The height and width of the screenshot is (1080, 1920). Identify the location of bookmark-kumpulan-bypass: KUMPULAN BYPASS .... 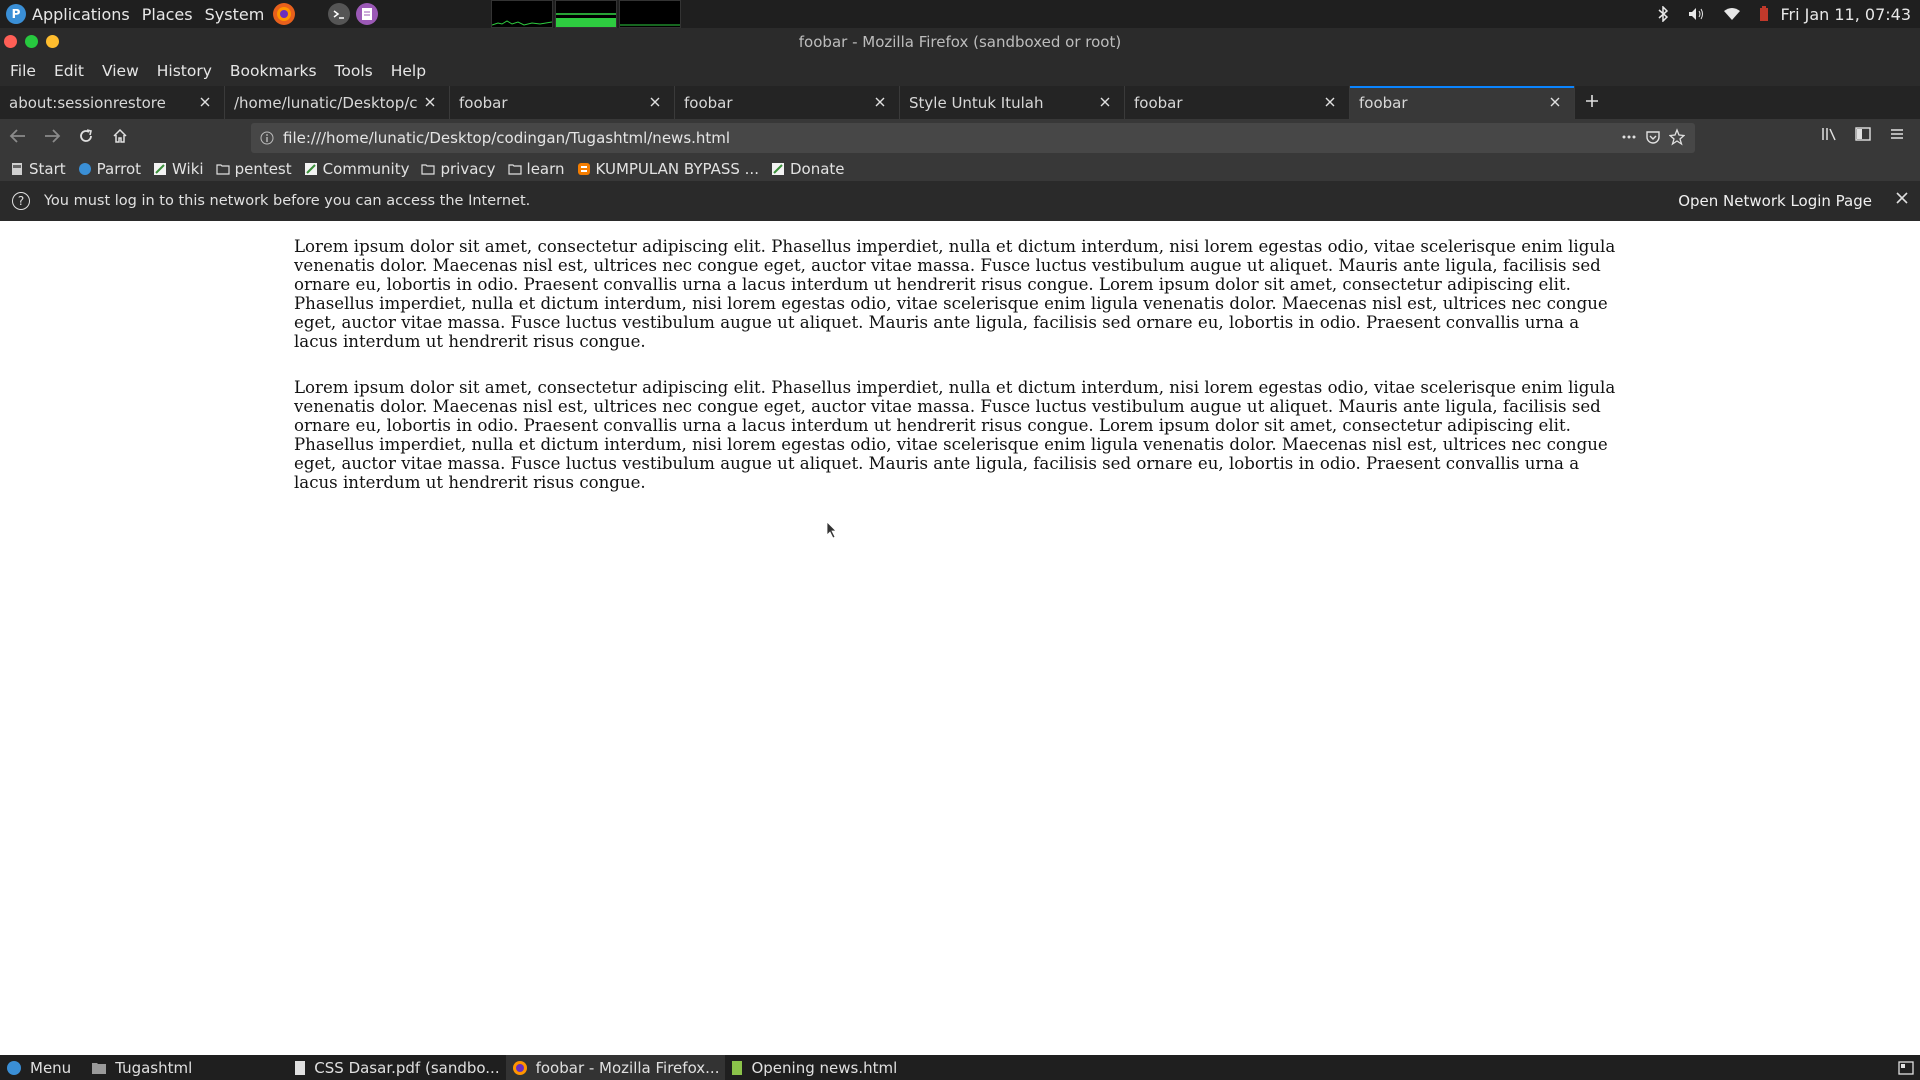
(668, 169).